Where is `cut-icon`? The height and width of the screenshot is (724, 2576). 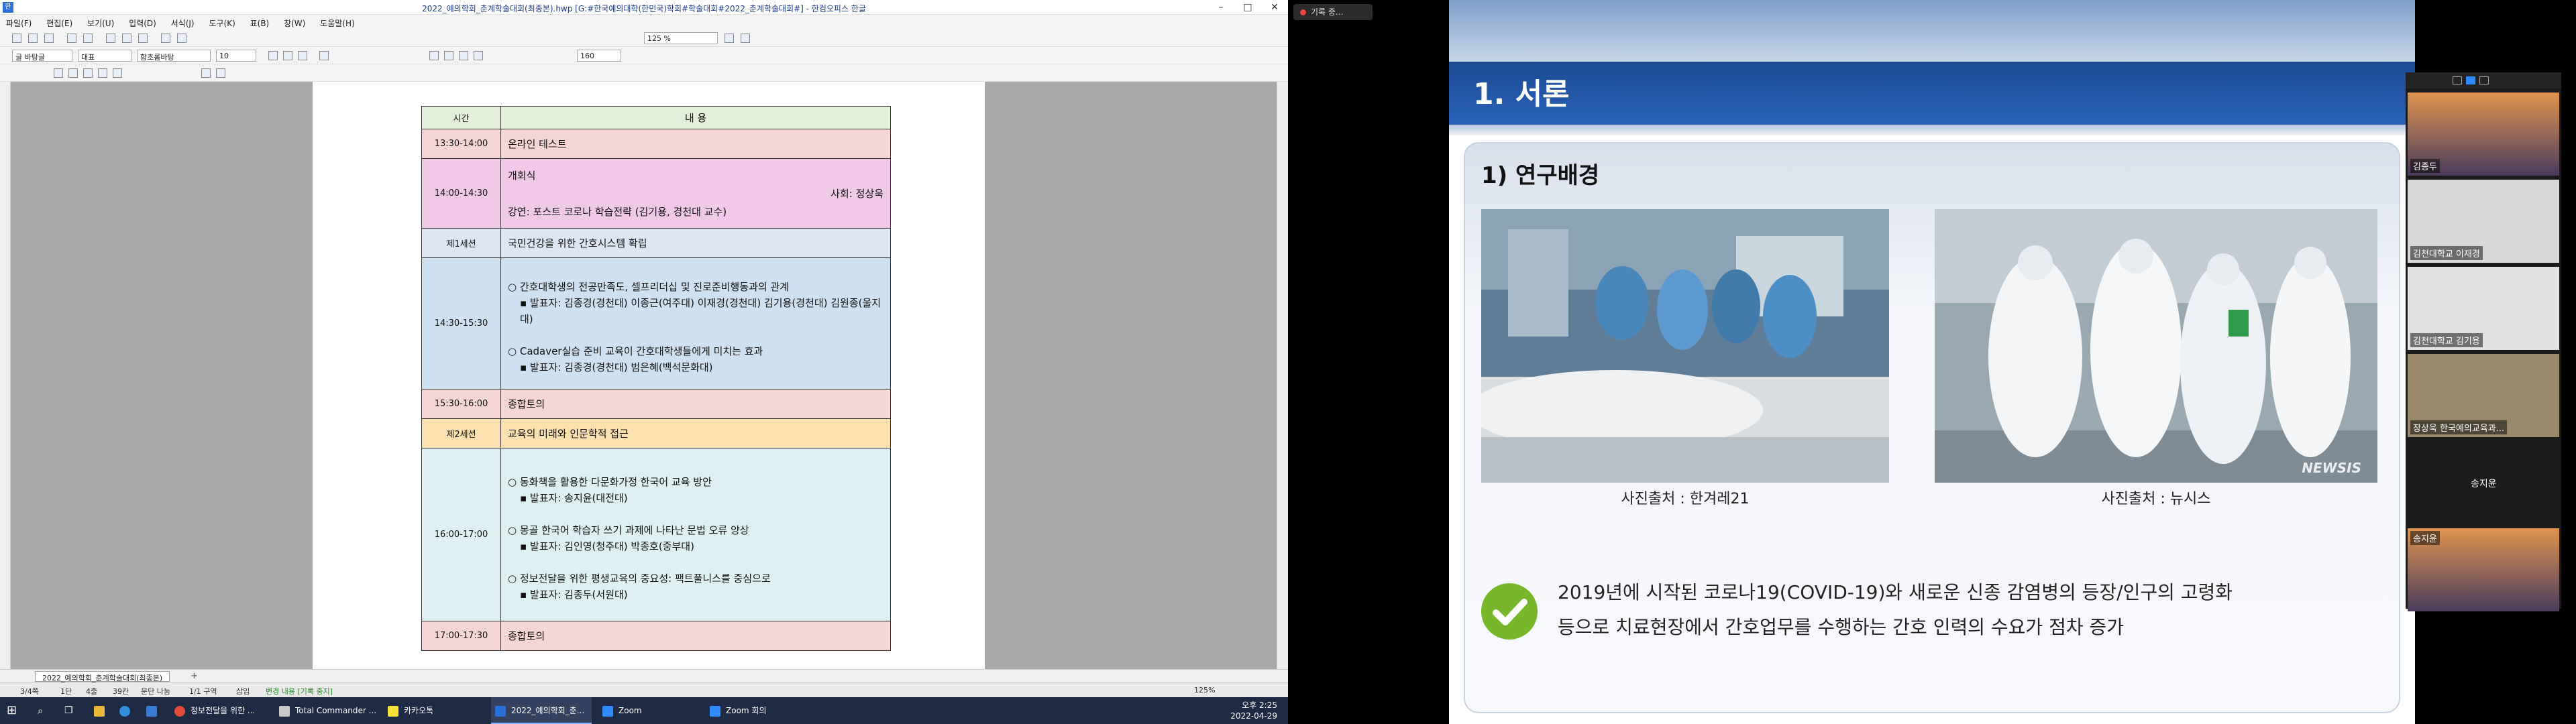 cut-icon is located at coordinates (110, 38).